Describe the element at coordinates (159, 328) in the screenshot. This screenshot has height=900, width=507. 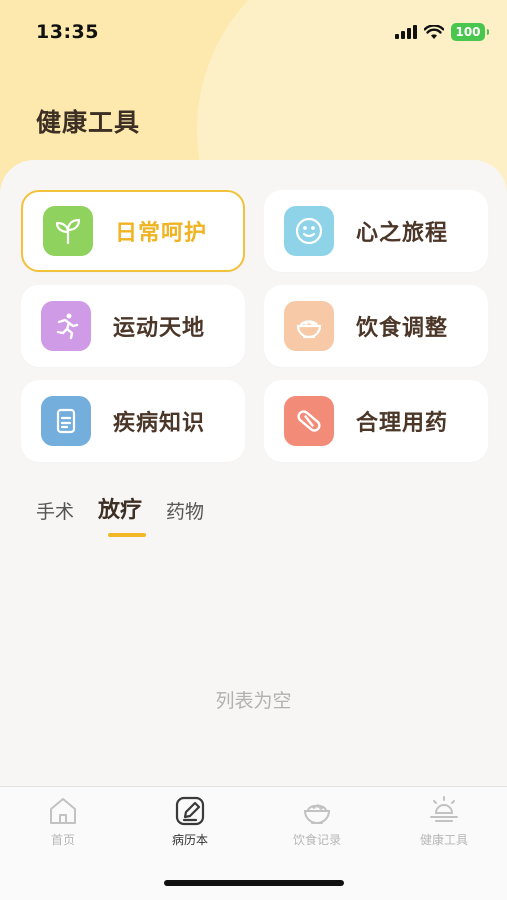
I see `tool-label: 运动天地` at that location.